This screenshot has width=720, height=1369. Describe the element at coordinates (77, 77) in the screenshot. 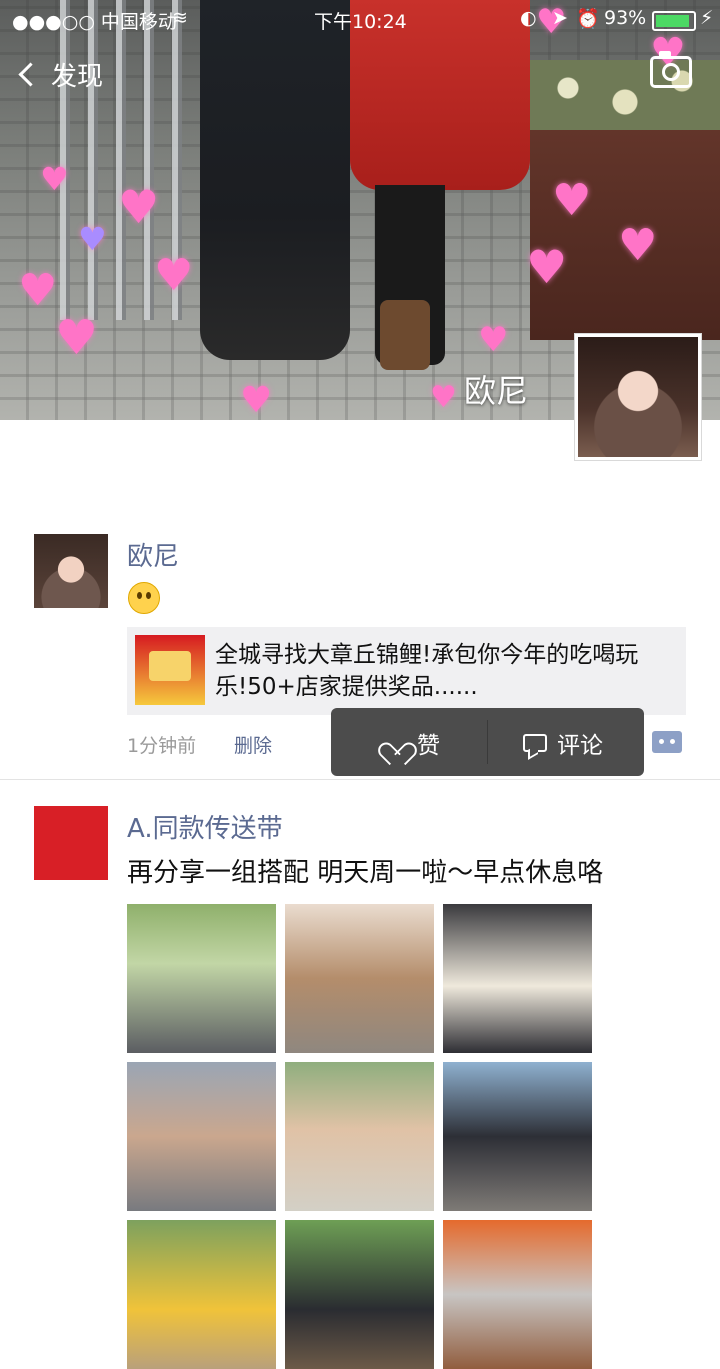

I see `back-label: 发现` at that location.